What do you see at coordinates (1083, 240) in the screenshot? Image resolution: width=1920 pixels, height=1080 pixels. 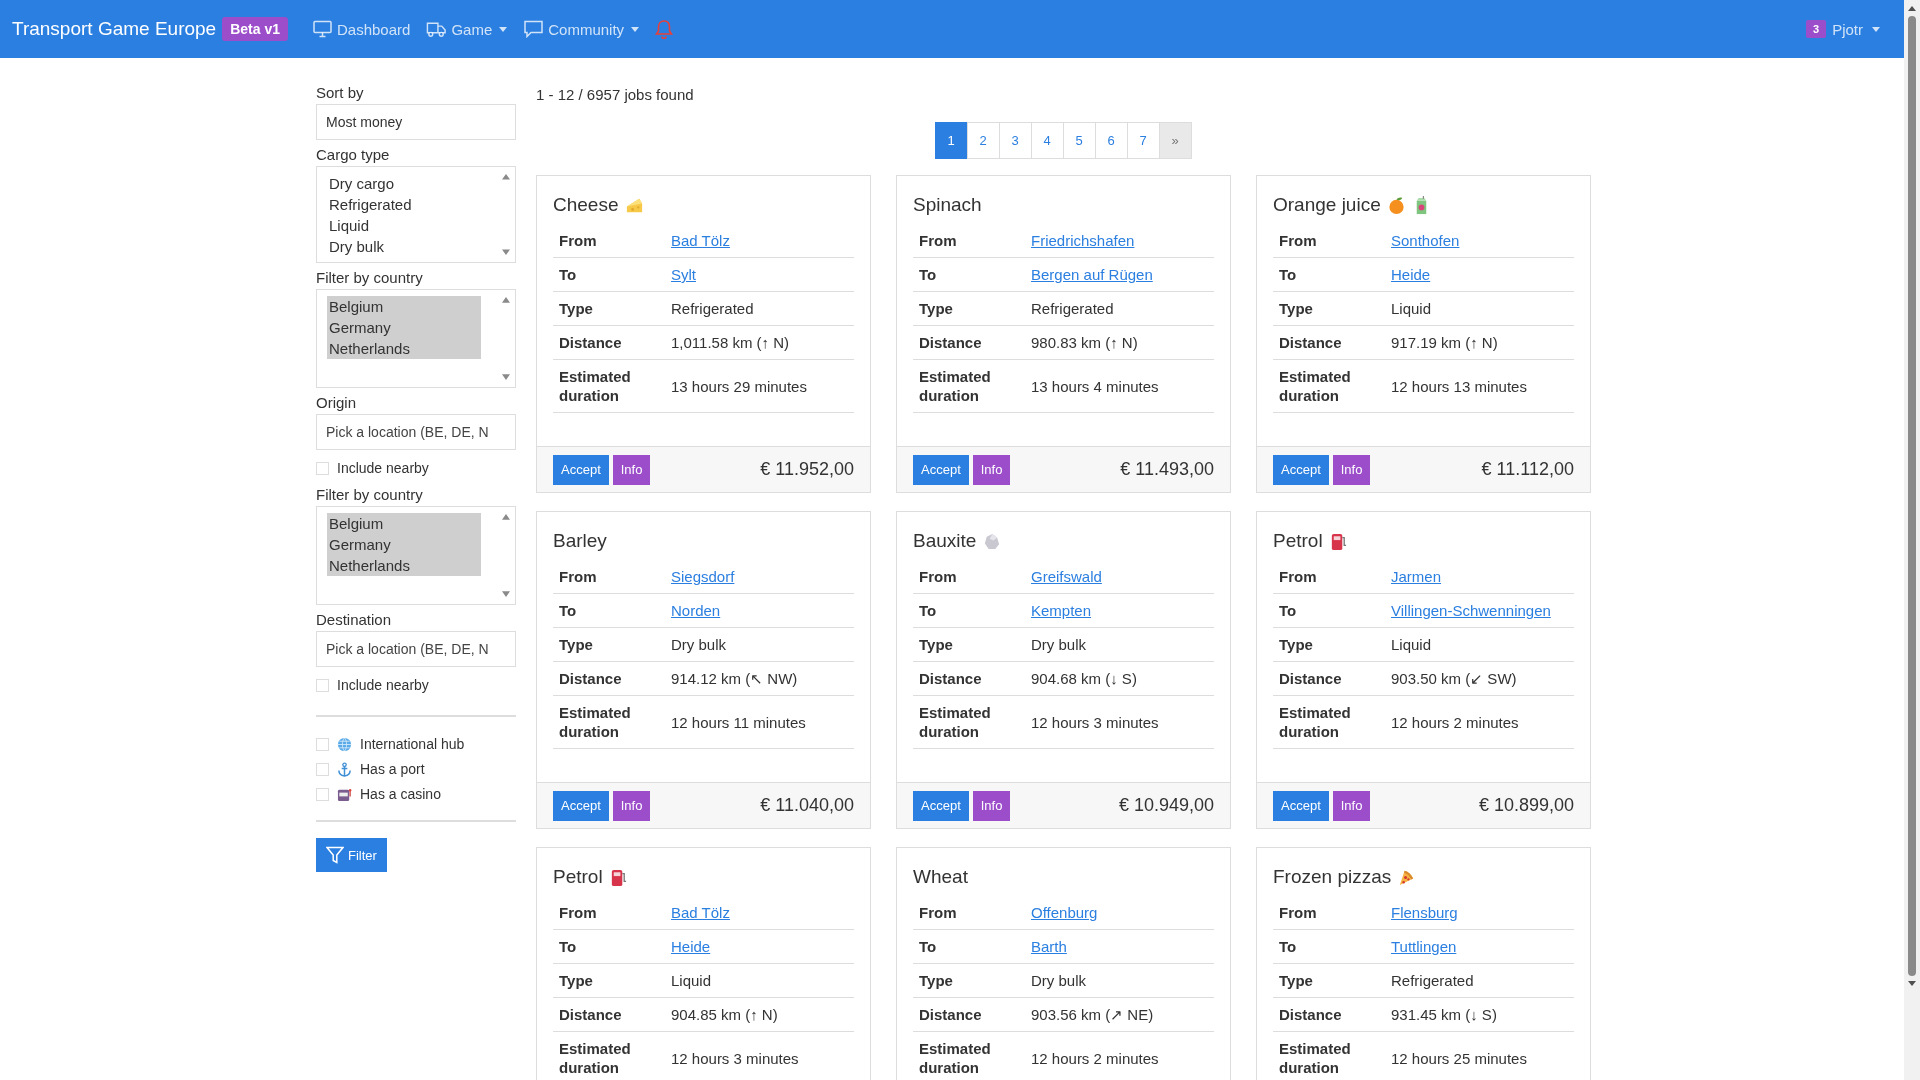 I see `city-link: Friedrichshafen` at bounding box center [1083, 240].